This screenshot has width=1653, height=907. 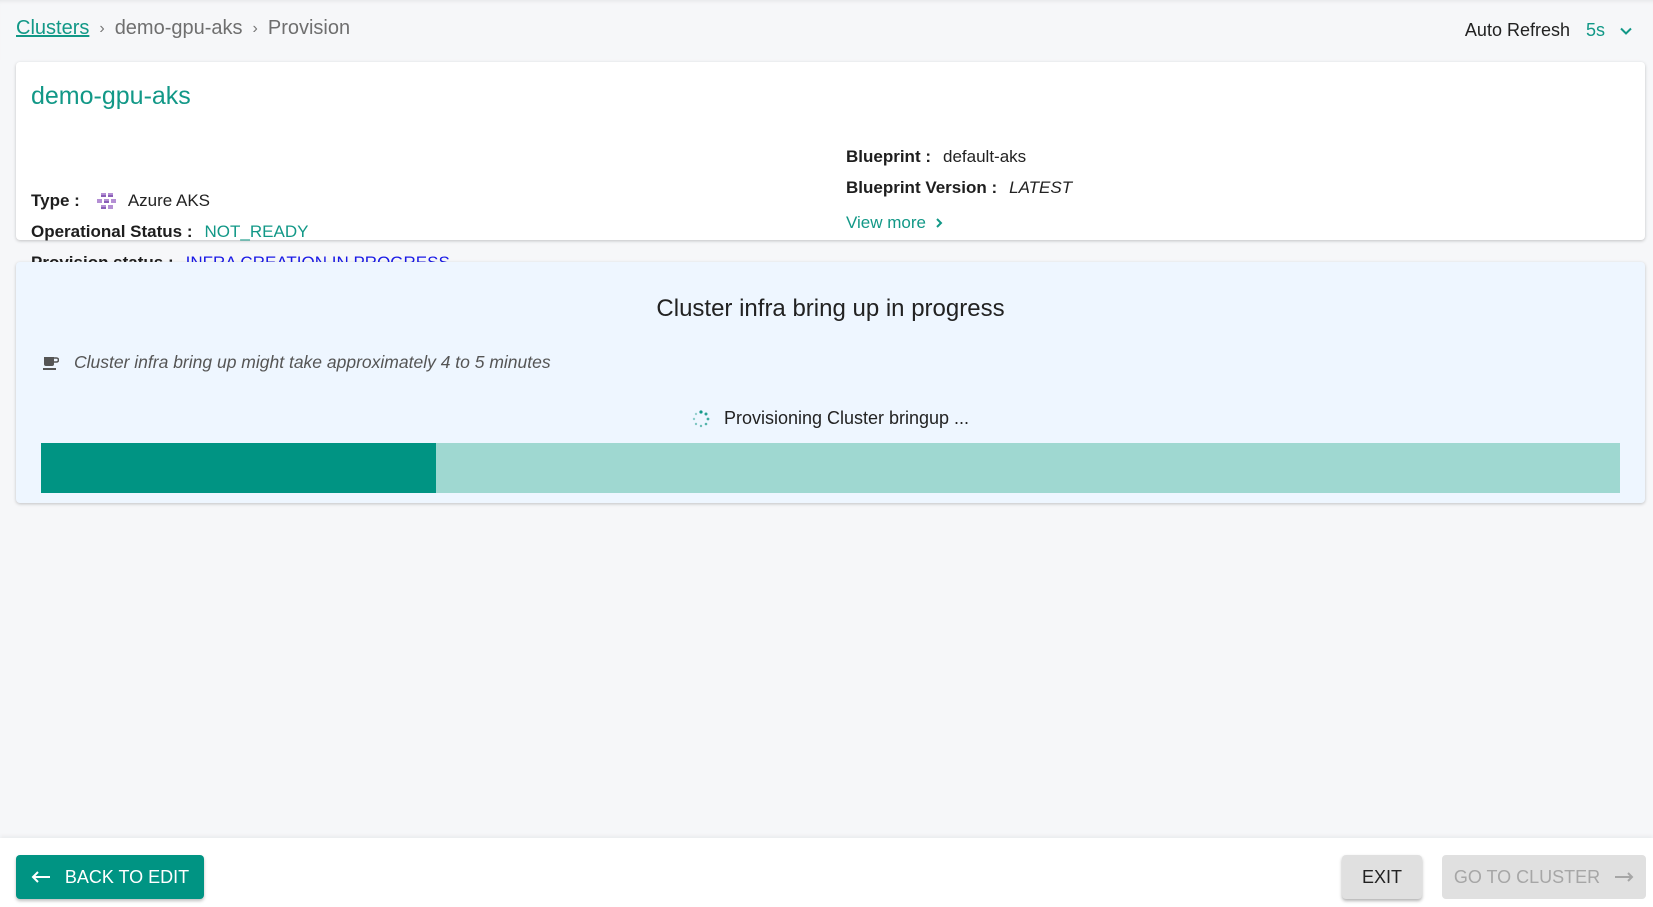 What do you see at coordinates (701, 418) in the screenshot?
I see `loading-spinner-icon` at bounding box center [701, 418].